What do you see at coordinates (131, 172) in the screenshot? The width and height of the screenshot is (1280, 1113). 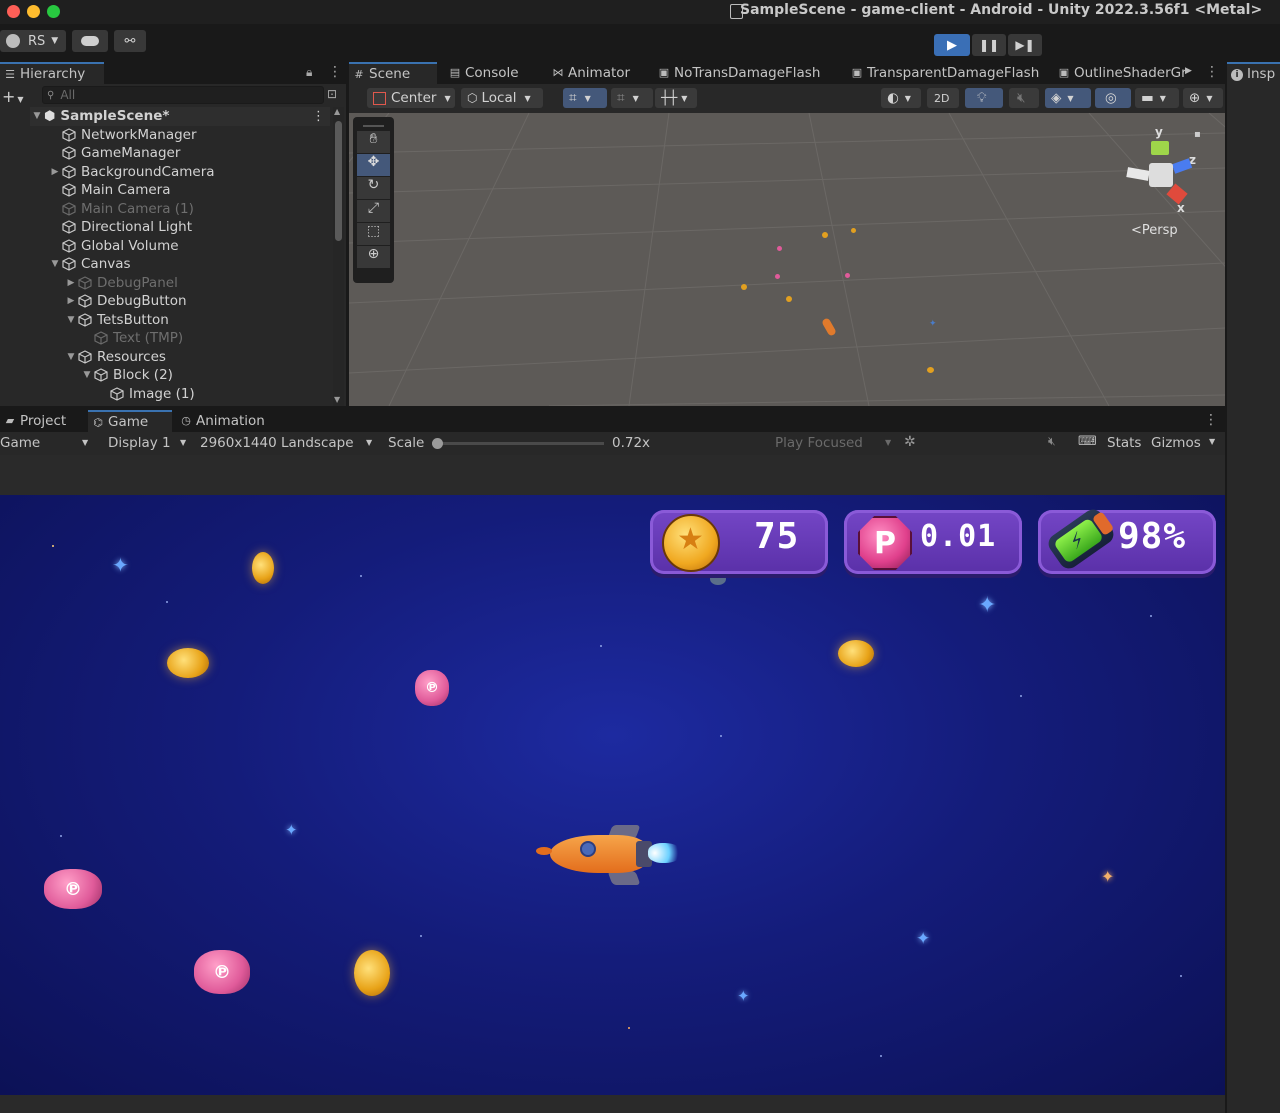 I see `tree-item: ▶ BackgroundCamera` at bounding box center [131, 172].